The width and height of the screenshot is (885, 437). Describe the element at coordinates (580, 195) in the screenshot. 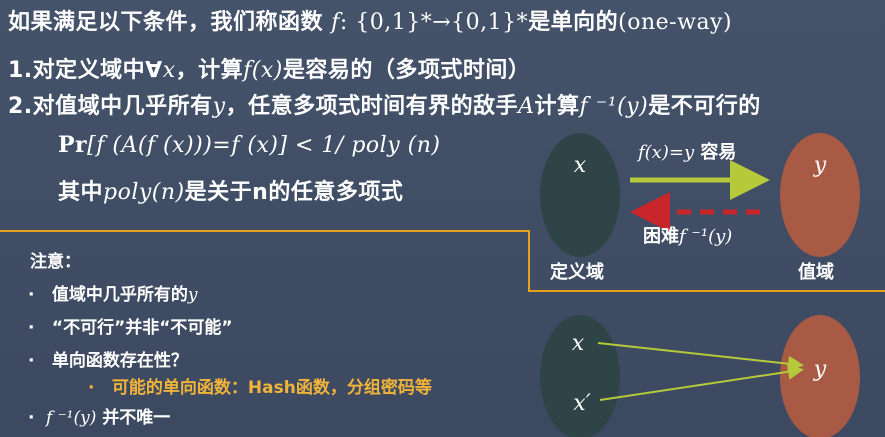

I see `domain-oval` at that location.